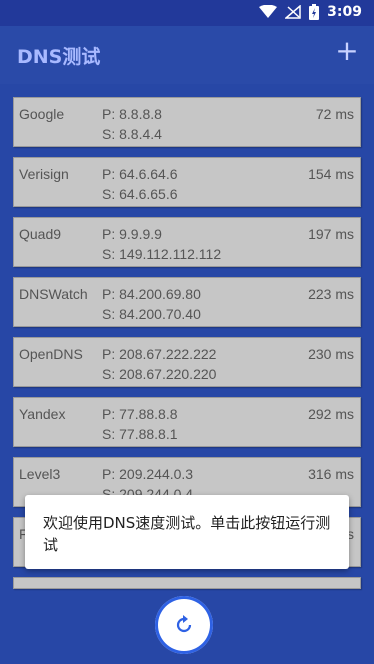  What do you see at coordinates (334, 114) in the screenshot?
I see `latency: 72 ms` at bounding box center [334, 114].